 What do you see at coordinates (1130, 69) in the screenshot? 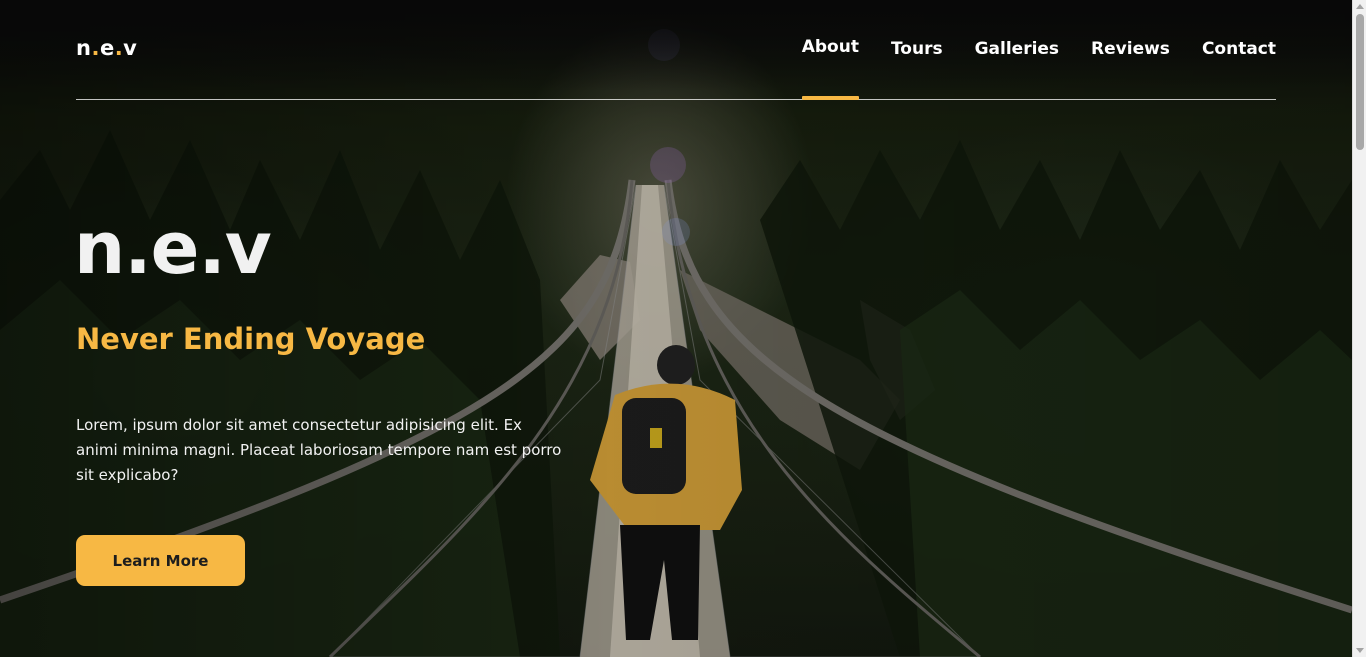
I see `nav-link-reviews: Reviews` at bounding box center [1130, 69].